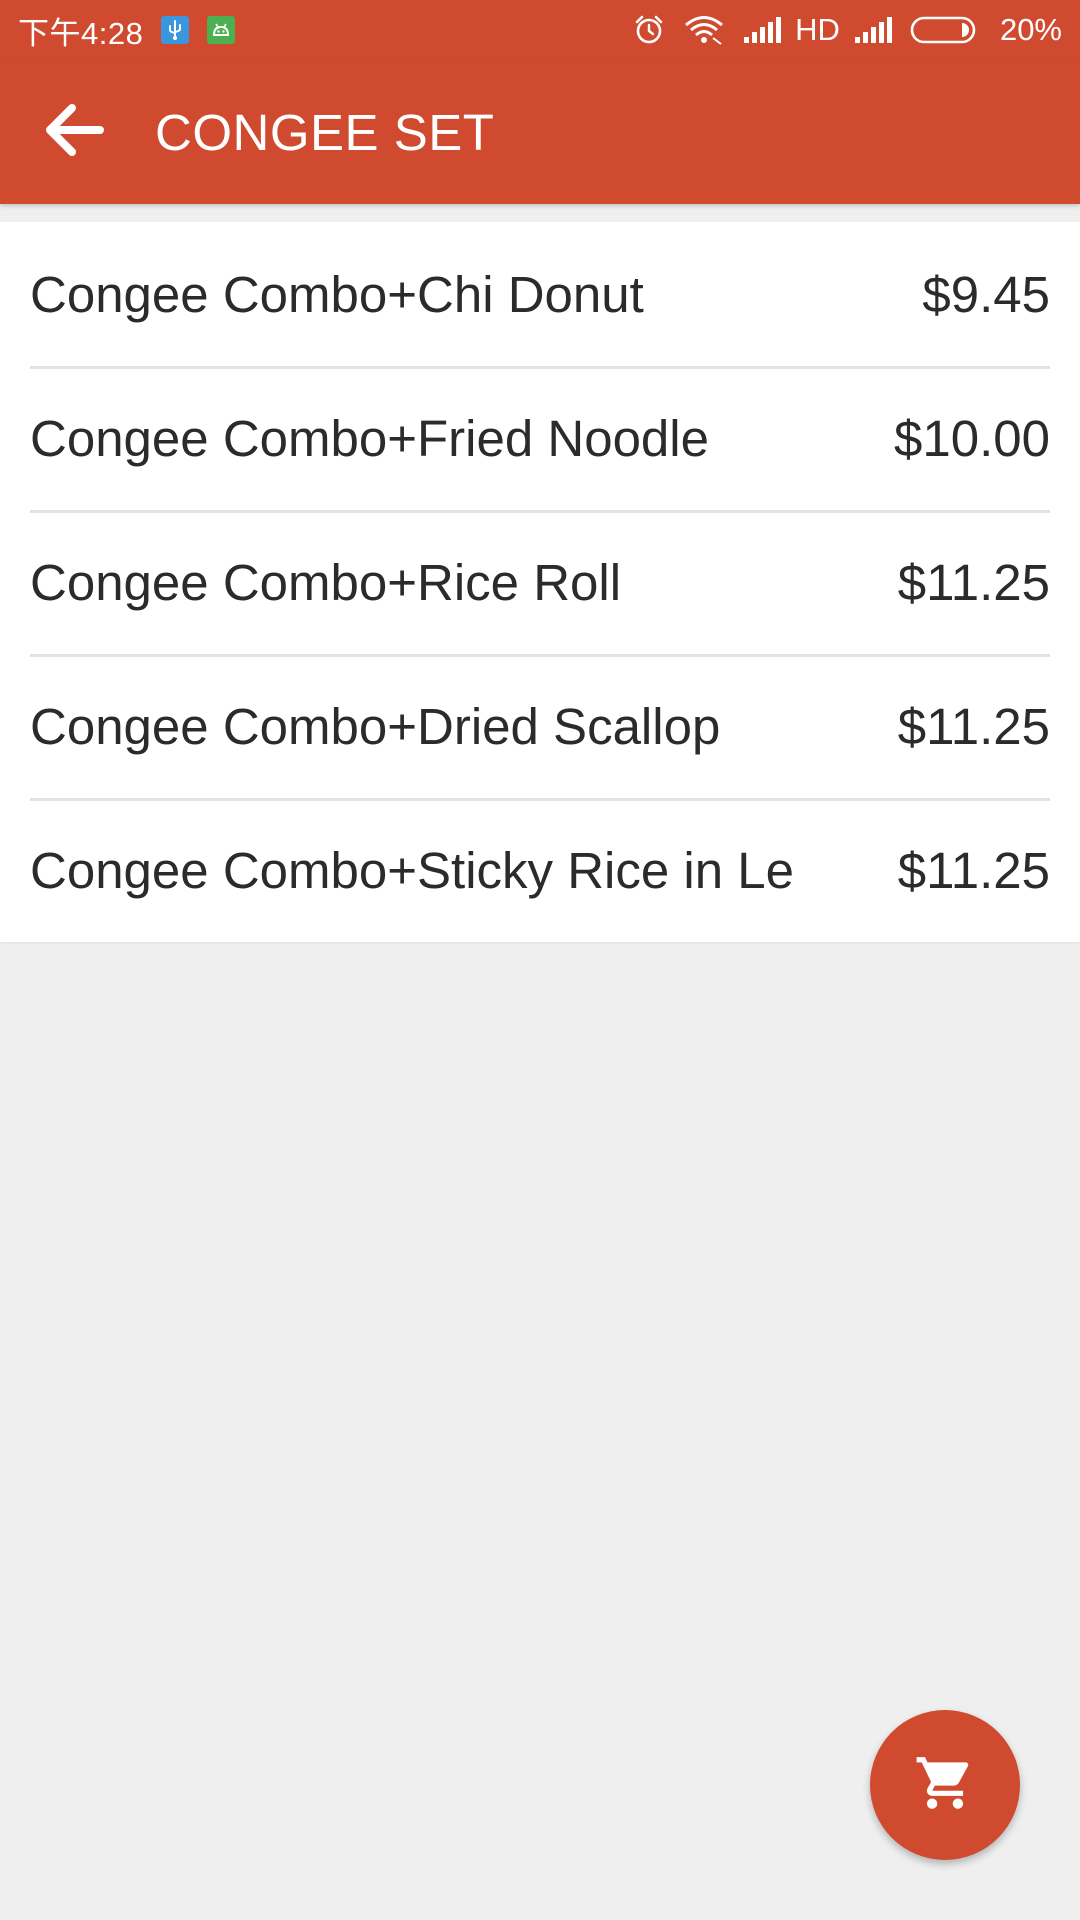  I want to click on status-time: 下午4:28, so click(81, 33).